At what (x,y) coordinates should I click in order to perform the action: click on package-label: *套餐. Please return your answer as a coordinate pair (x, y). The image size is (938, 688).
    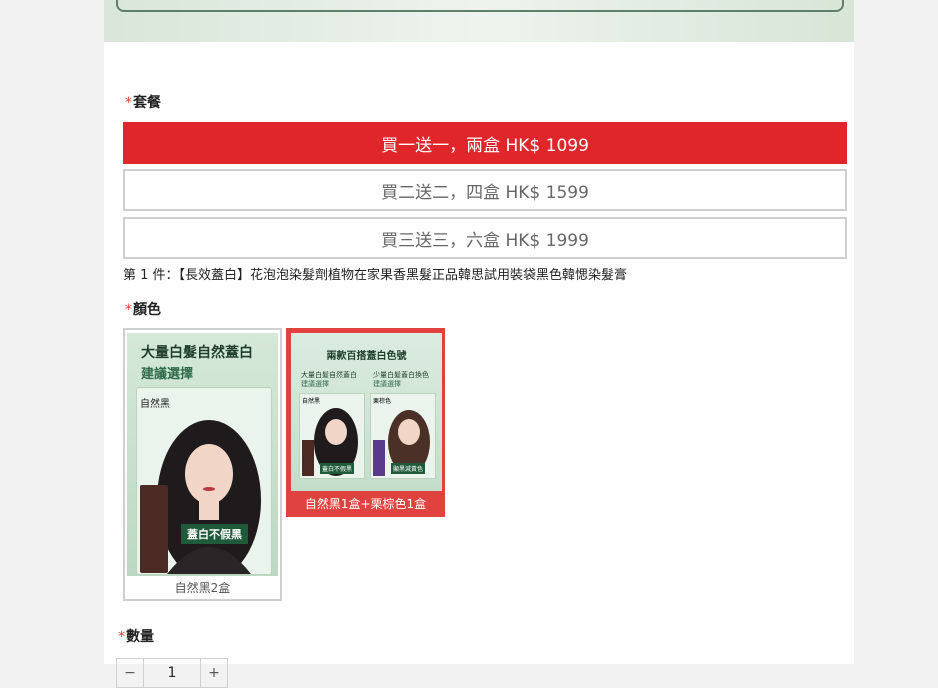
    Looking at the image, I should click on (143, 103).